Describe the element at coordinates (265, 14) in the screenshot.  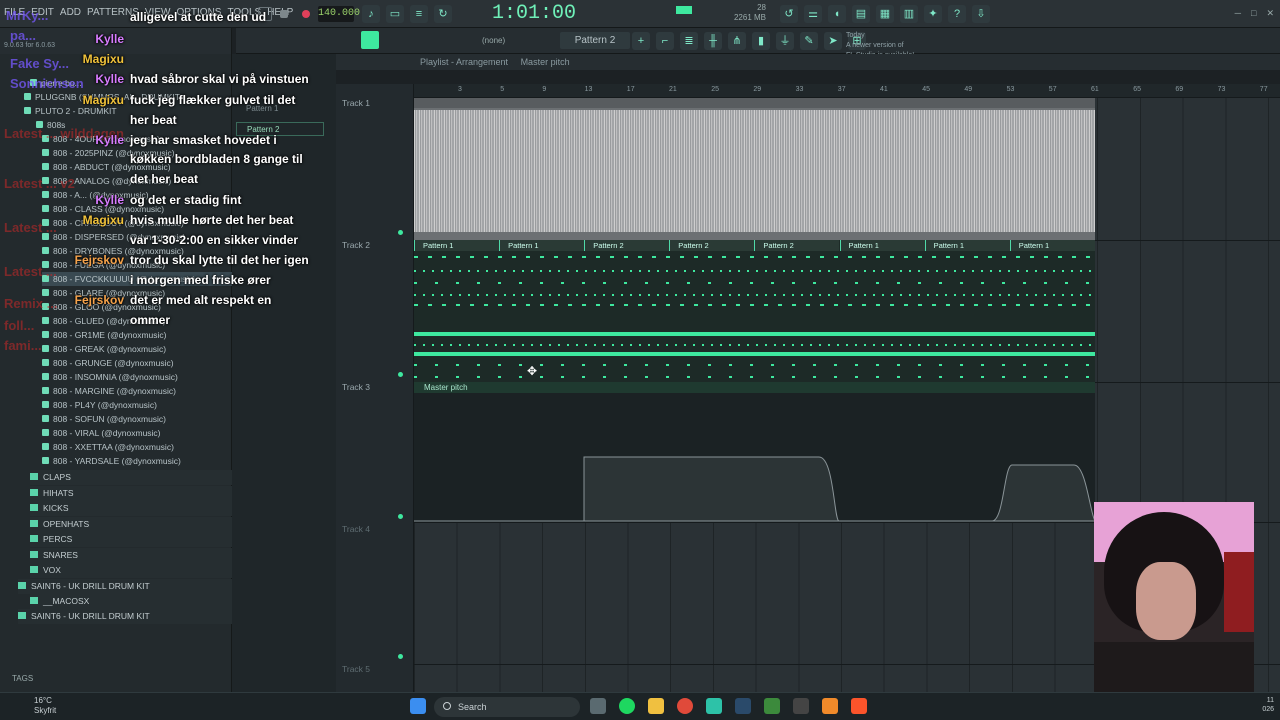
I see `play-button` at that location.